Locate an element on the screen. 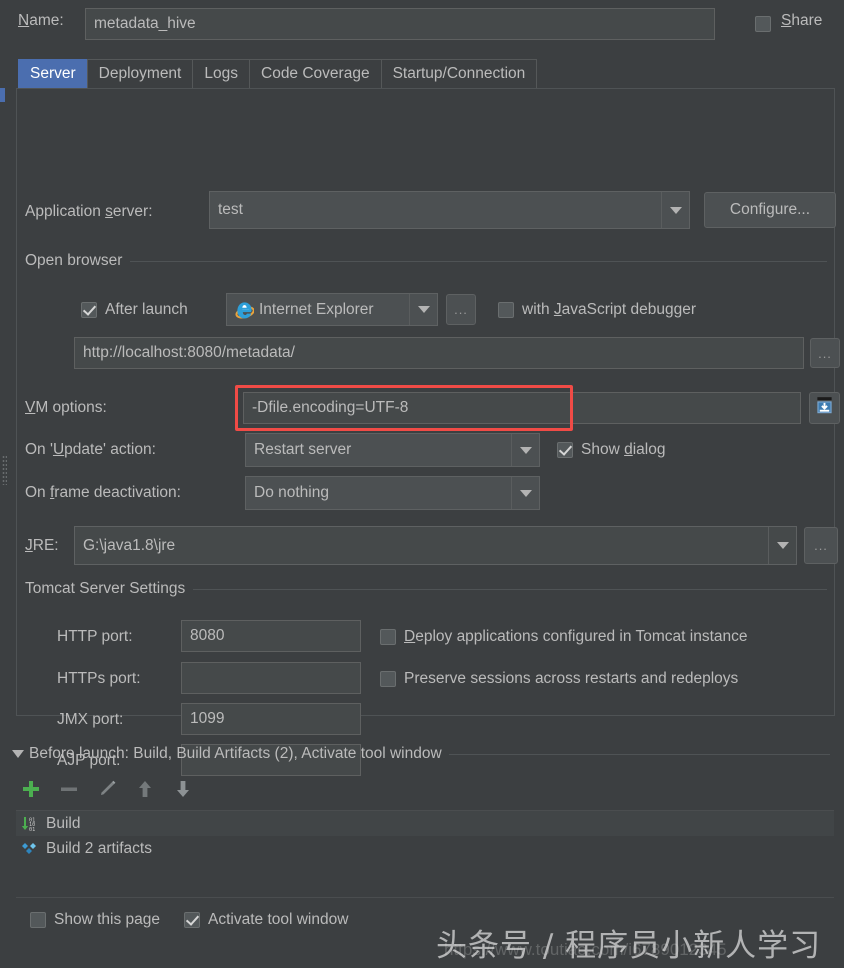 Image resolution: width=844 pixels, height=968 pixels. application-server-combo: test is located at coordinates (449, 210).